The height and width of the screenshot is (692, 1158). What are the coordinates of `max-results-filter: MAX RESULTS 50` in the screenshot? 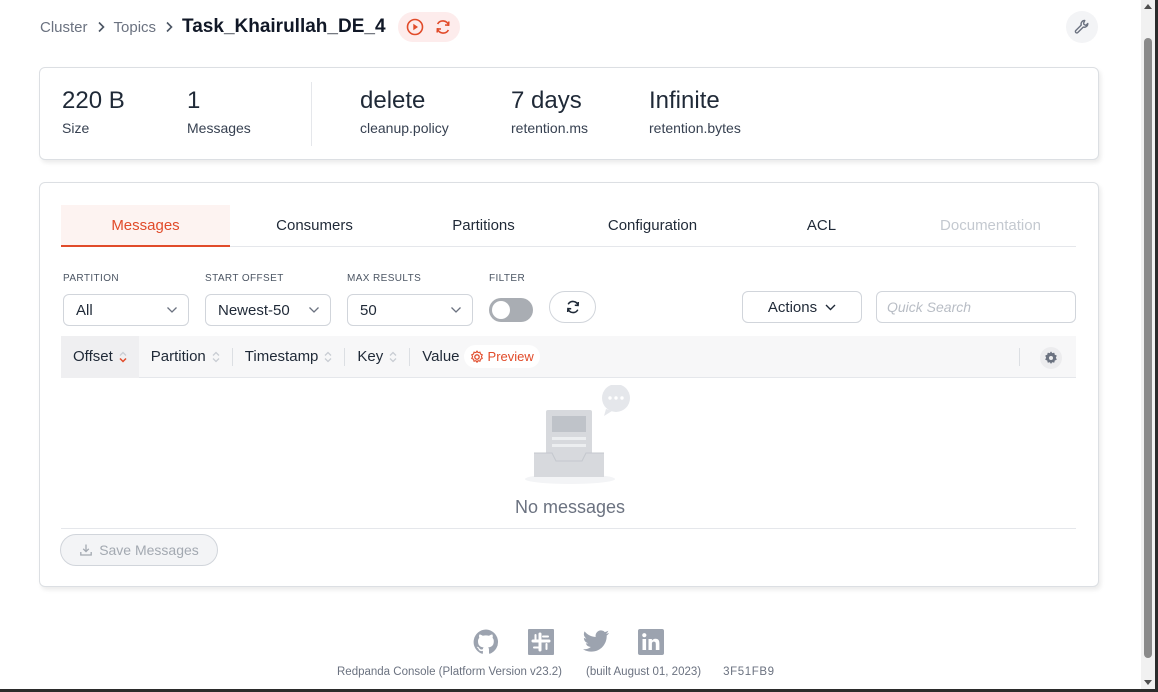 It's located at (410, 299).